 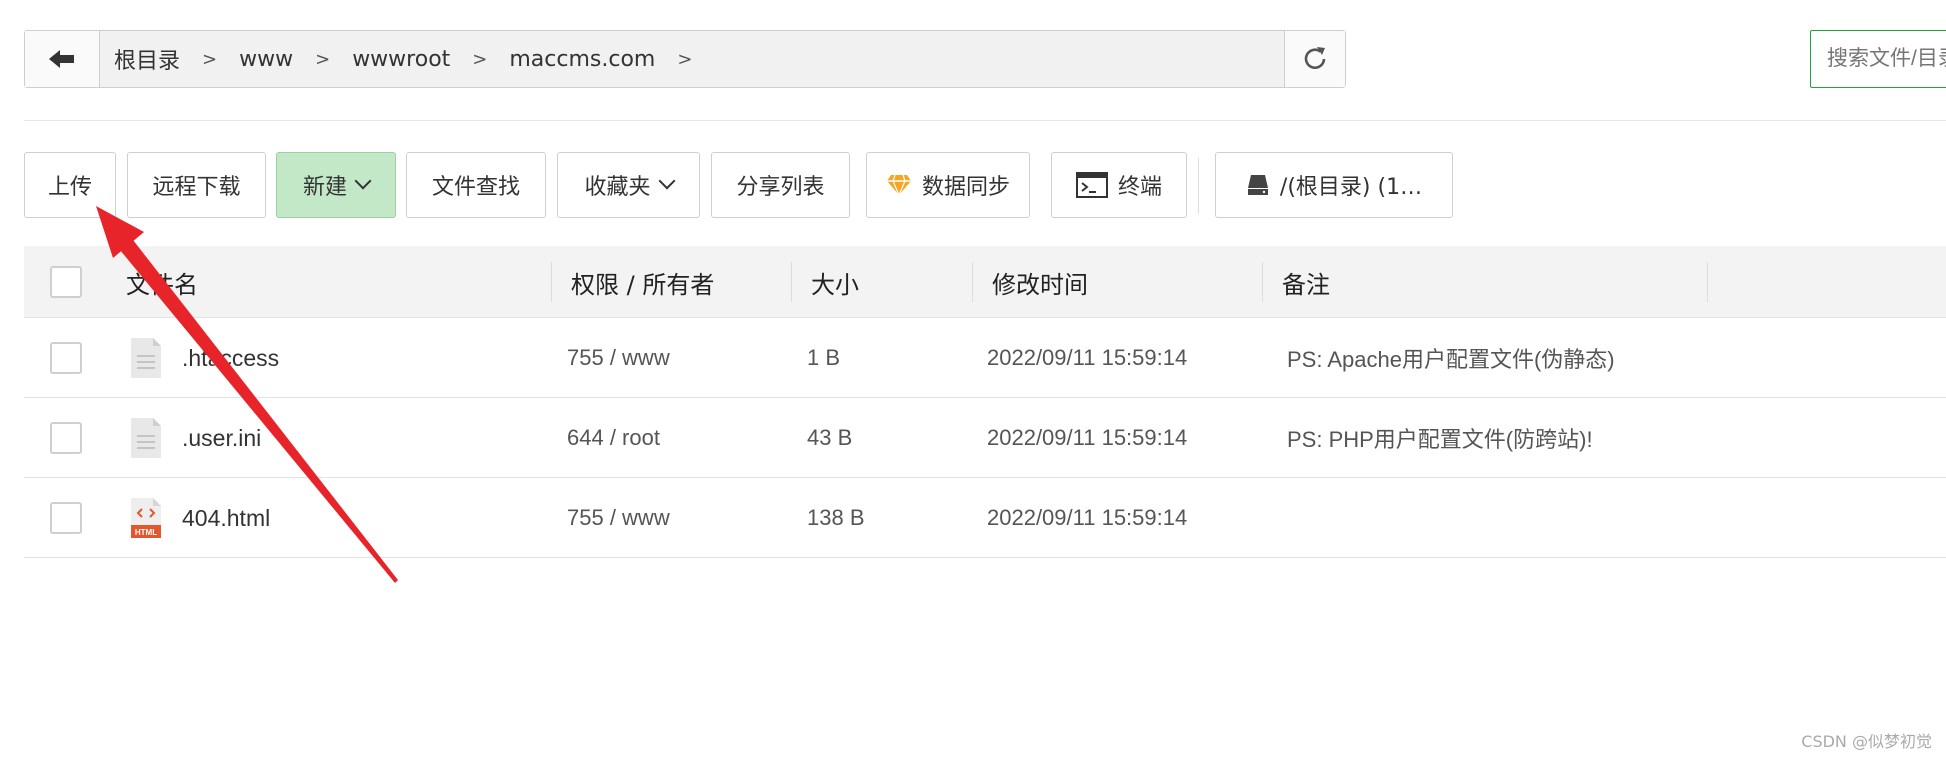 What do you see at coordinates (230, 358) in the screenshot?
I see `file-name: .htaccess` at bounding box center [230, 358].